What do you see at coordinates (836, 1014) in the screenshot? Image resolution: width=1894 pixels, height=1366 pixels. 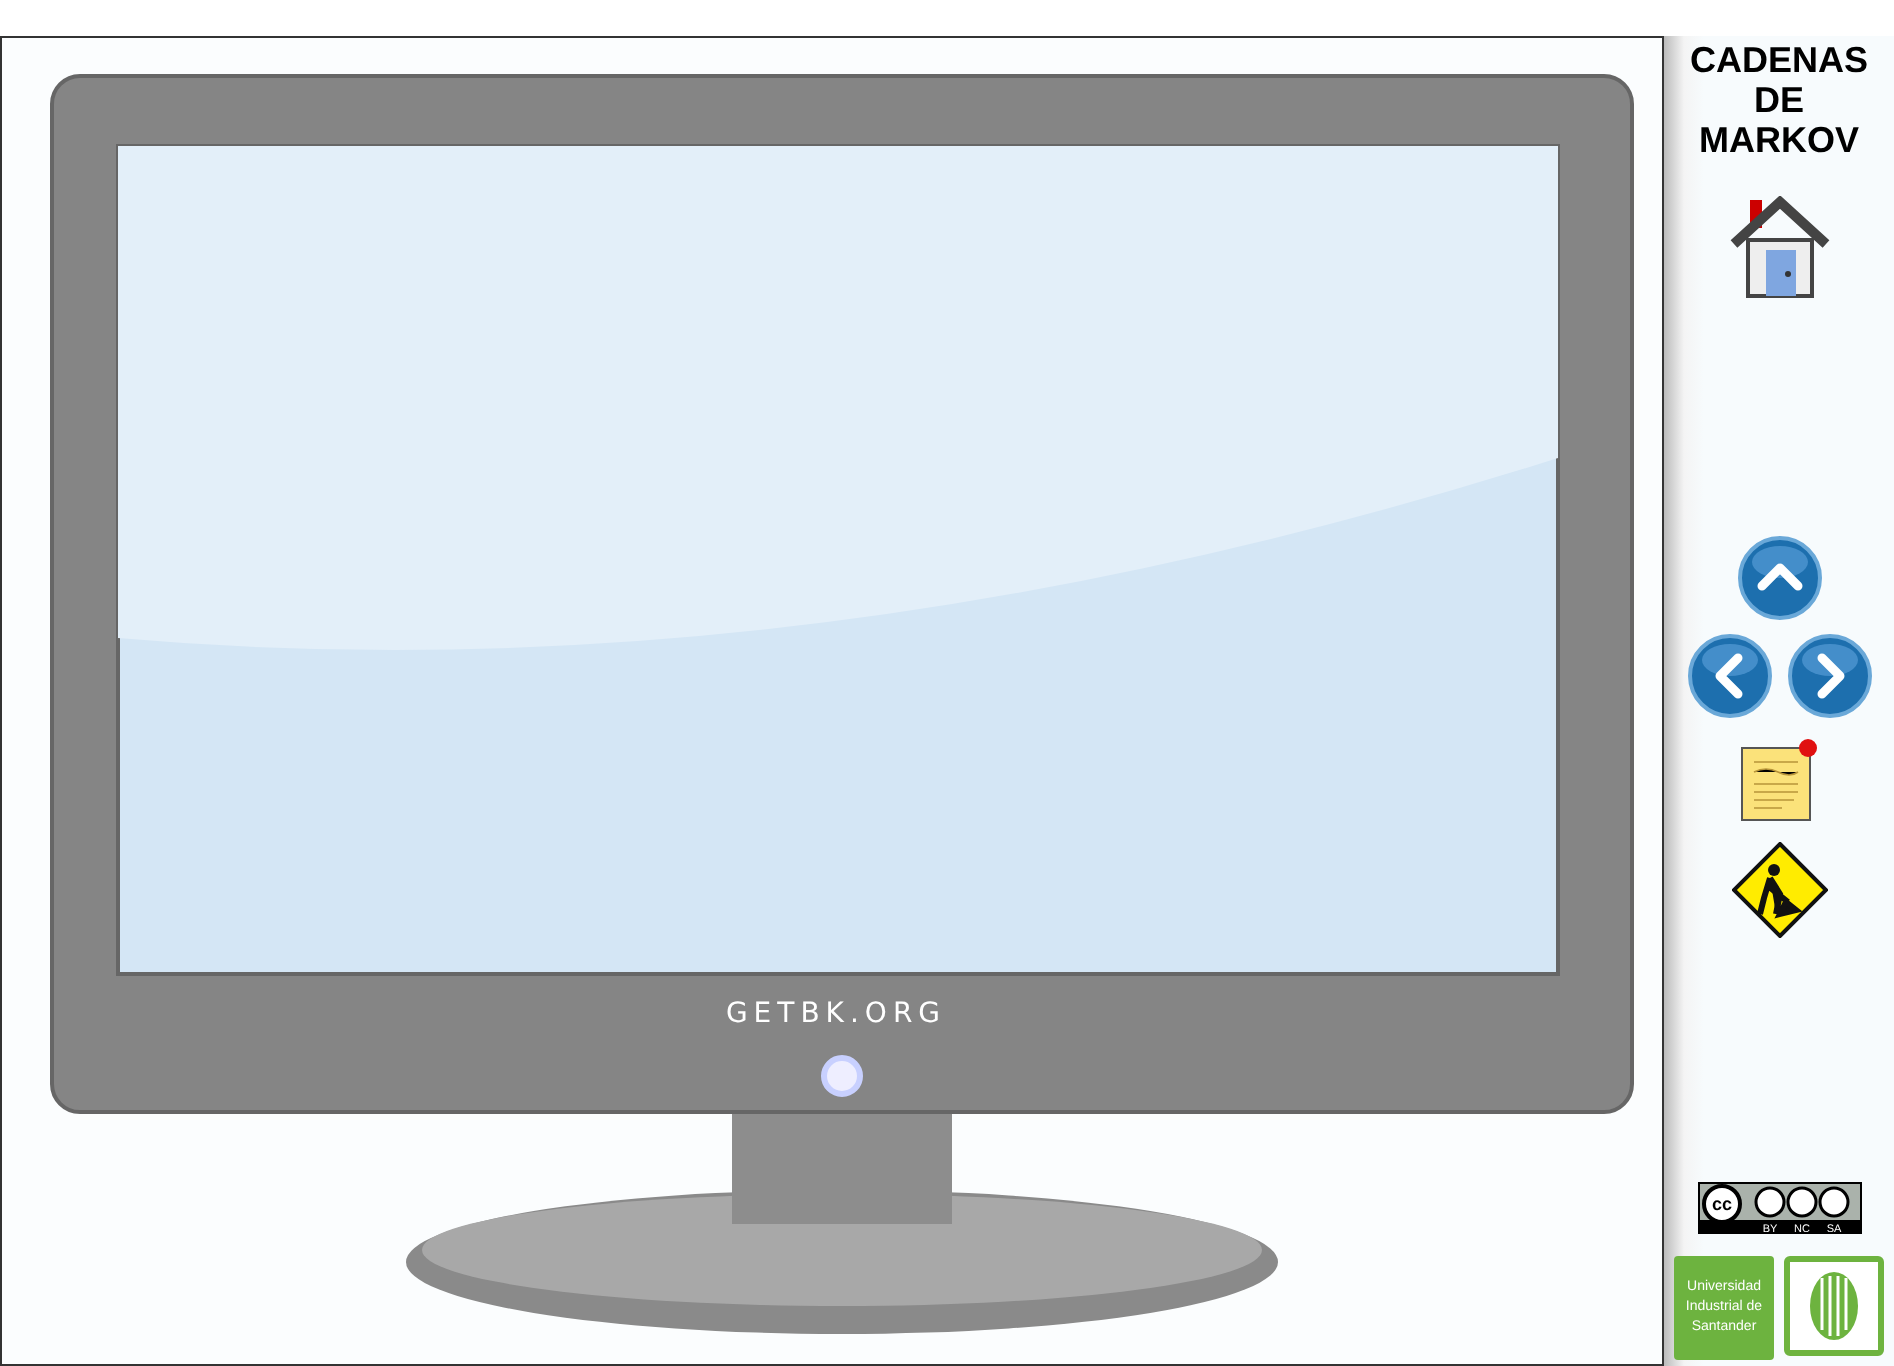 I see `monitor-brand: GETBK.ORG` at bounding box center [836, 1014].